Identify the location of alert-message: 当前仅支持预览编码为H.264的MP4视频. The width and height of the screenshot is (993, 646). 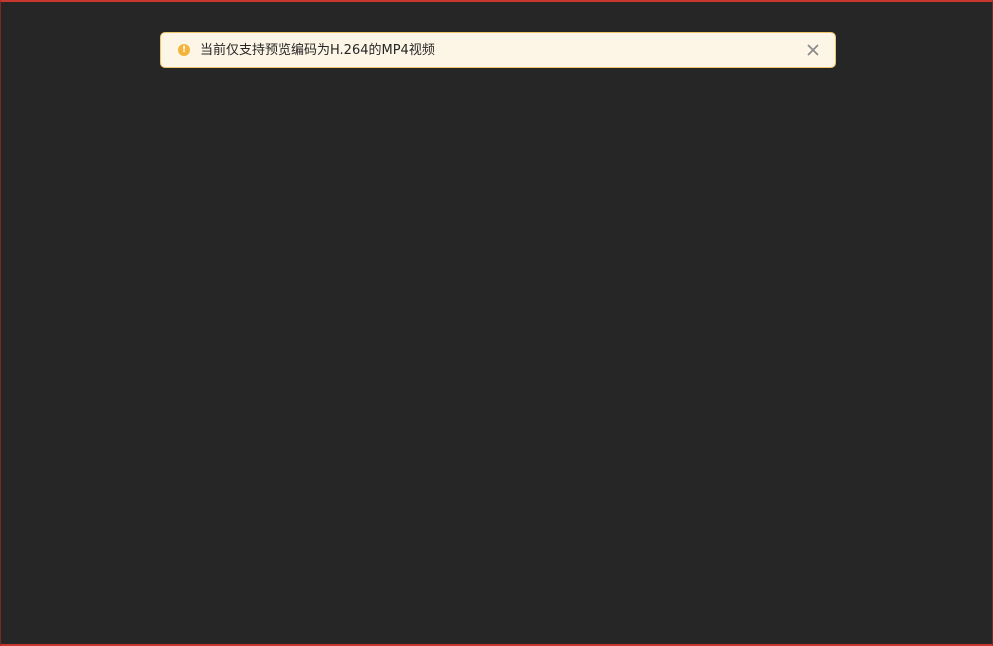
(317, 50).